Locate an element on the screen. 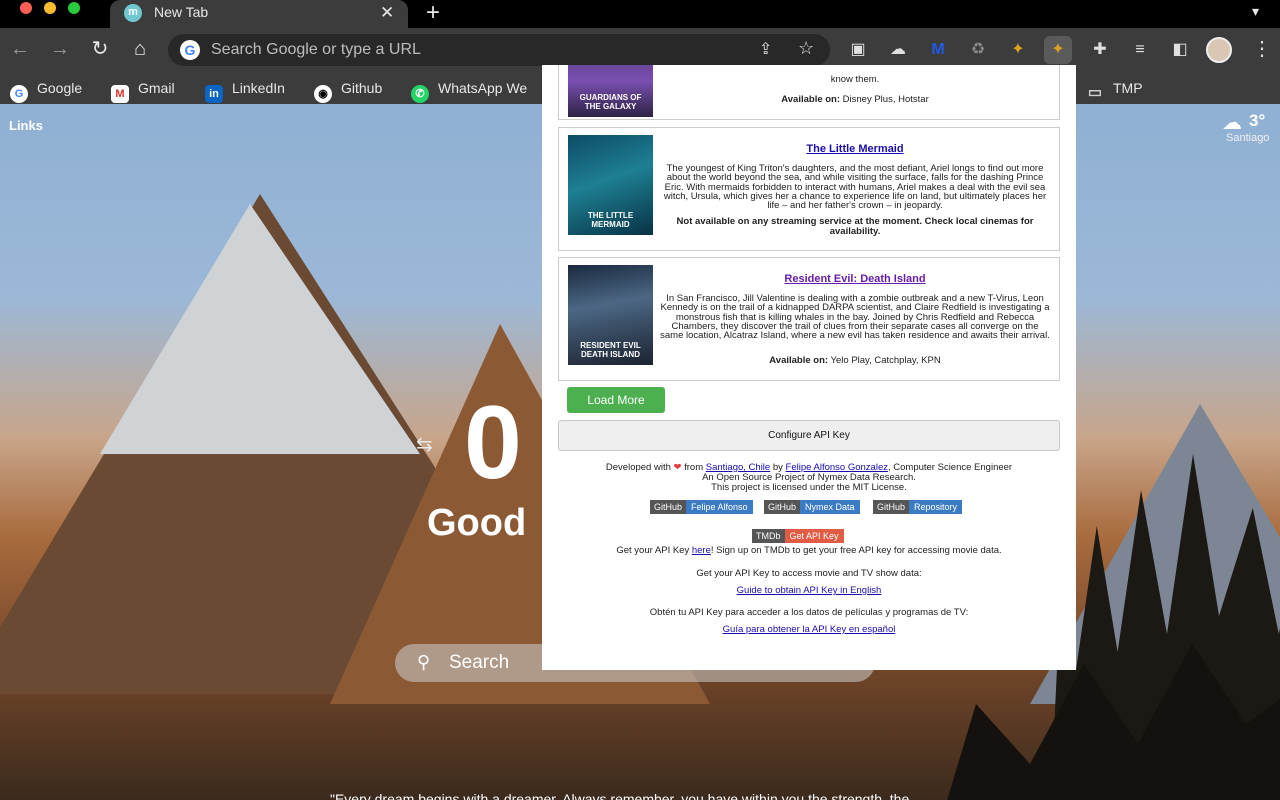 The height and width of the screenshot is (800, 1280). movie-extension-icon: ✦ is located at coordinates (1018, 50).